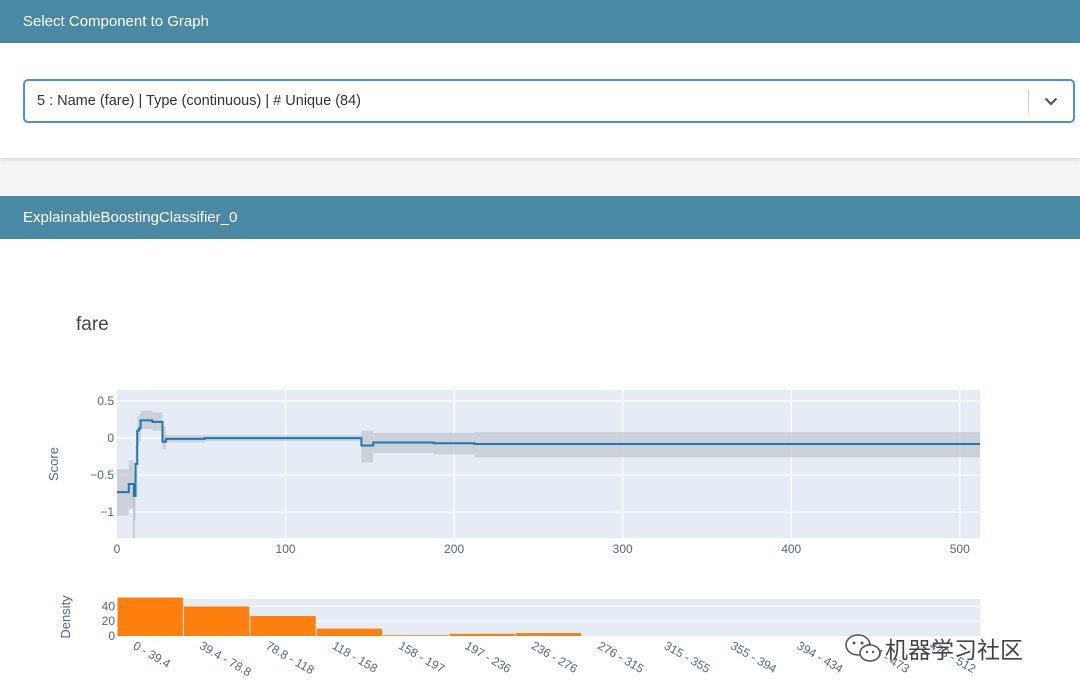 The image size is (1080, 696). Describe the element at coordinates (117, 549) in the screenshot. I see `score-x-tick-label: 0` at that location.